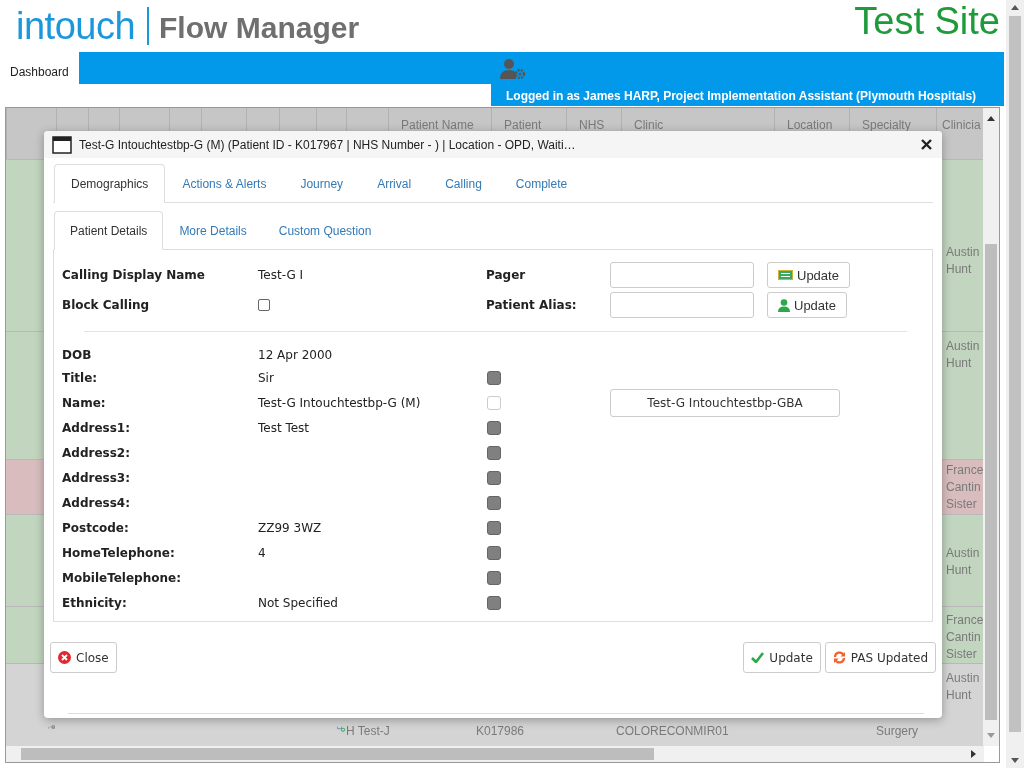  What do you see at coordinates (839, 657) in the screenshot?
I see `refresh-icon` at bounding box center [839, 657].